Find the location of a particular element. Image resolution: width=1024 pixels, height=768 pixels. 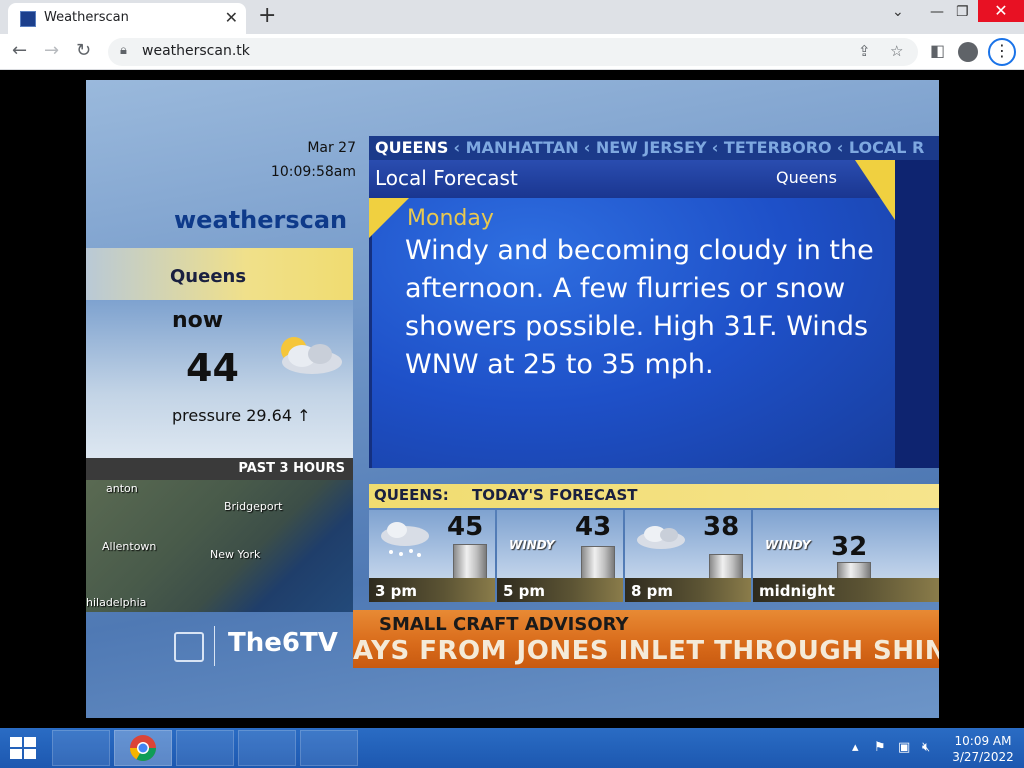

todays-forecast-bar is located at coordinates (654, 496).